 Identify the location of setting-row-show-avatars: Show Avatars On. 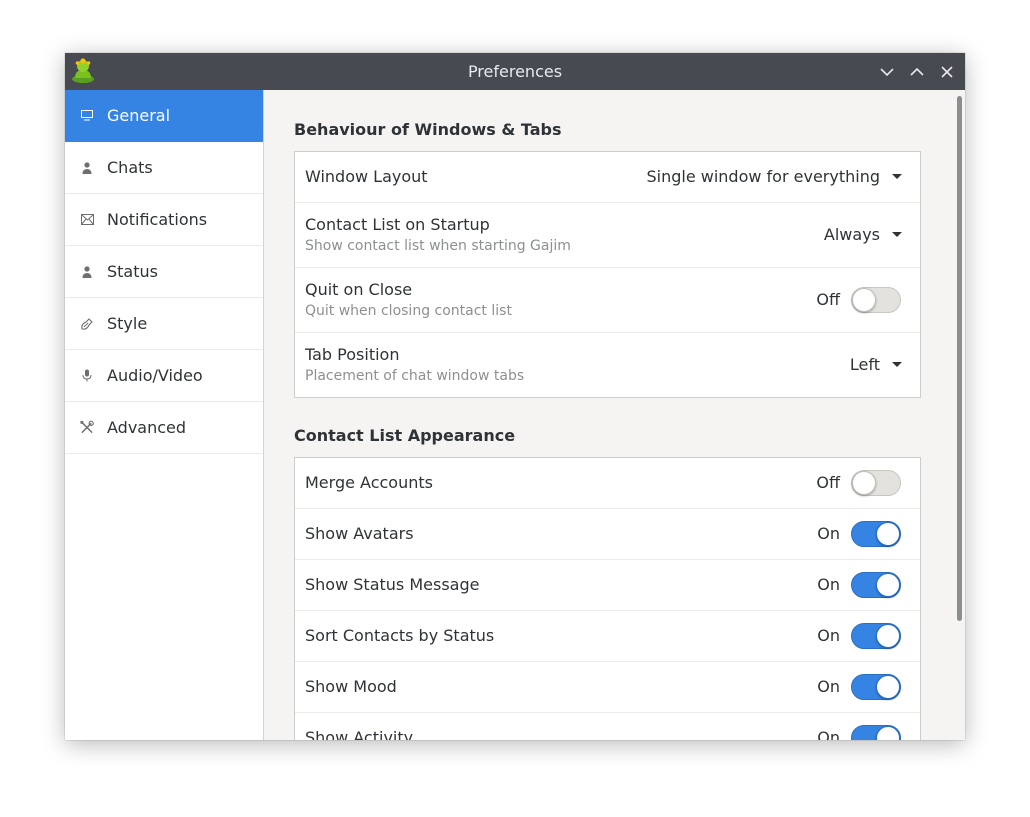
(607, 534).